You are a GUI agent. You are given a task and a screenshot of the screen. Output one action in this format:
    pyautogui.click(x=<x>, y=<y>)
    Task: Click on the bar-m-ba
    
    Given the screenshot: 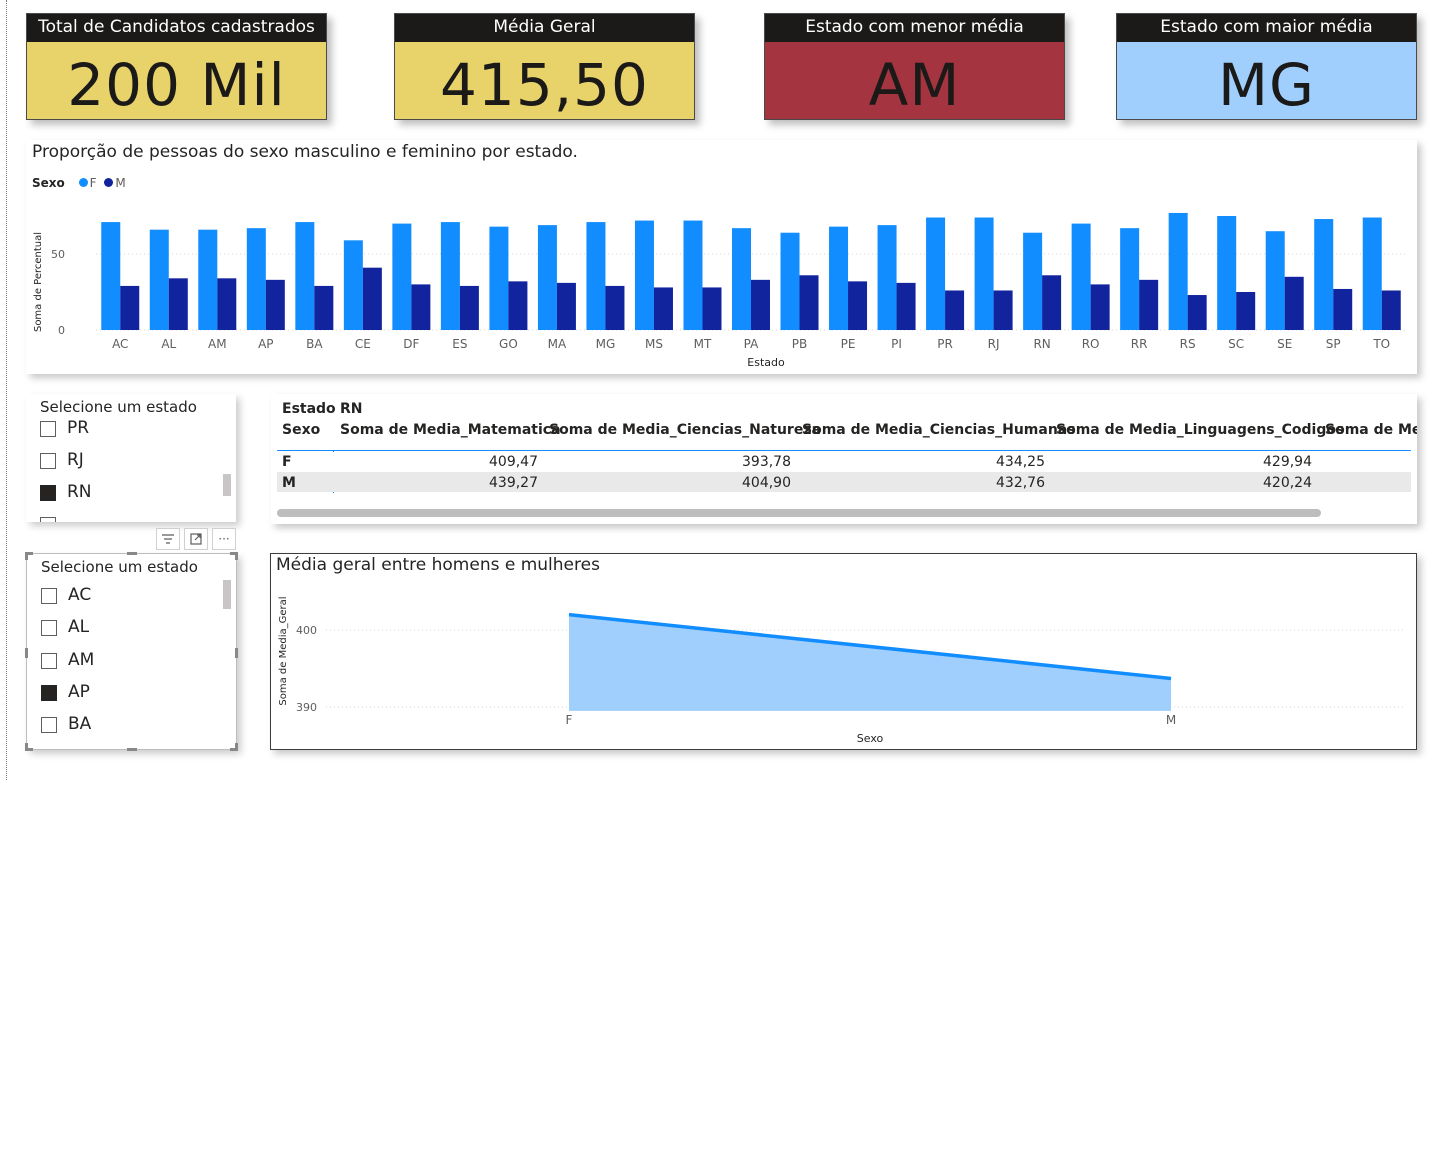 What is the action you would take?
    pyautogui.click(x=324, y=307)
    